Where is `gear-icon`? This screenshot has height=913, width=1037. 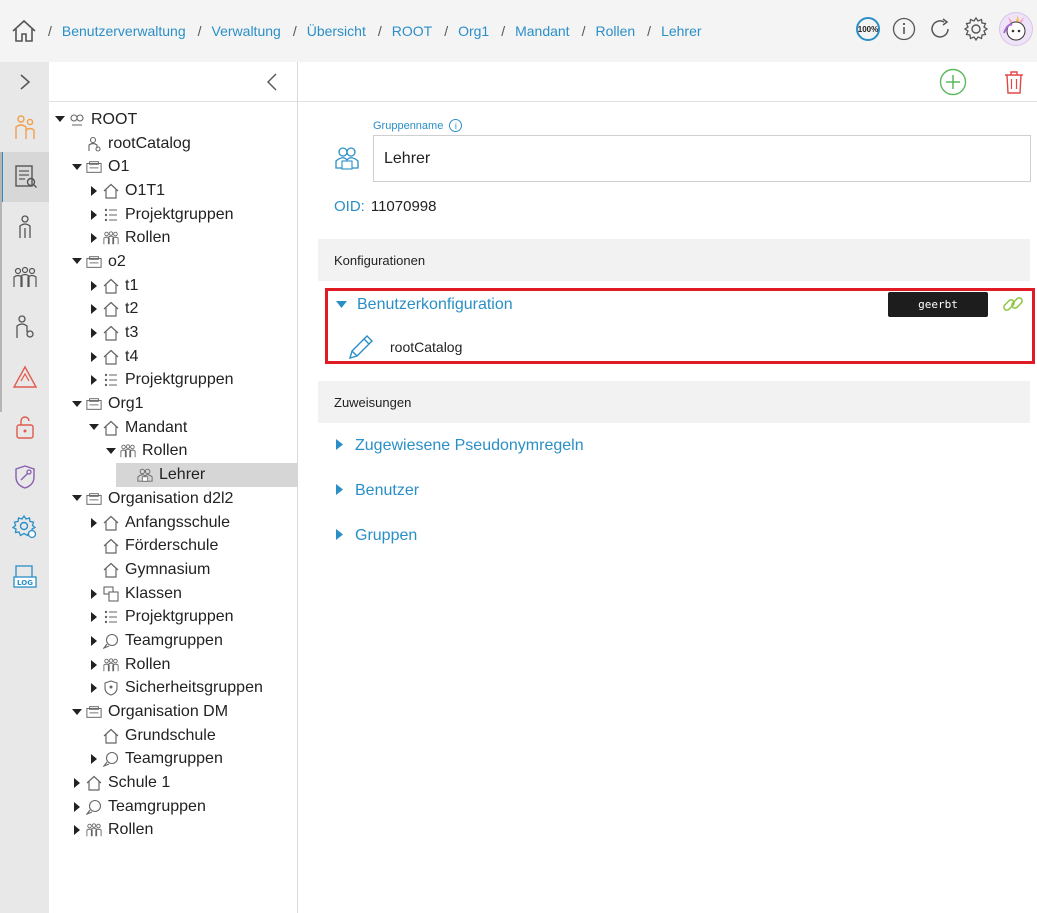
gear-icon is located at coordinates (976, 29).